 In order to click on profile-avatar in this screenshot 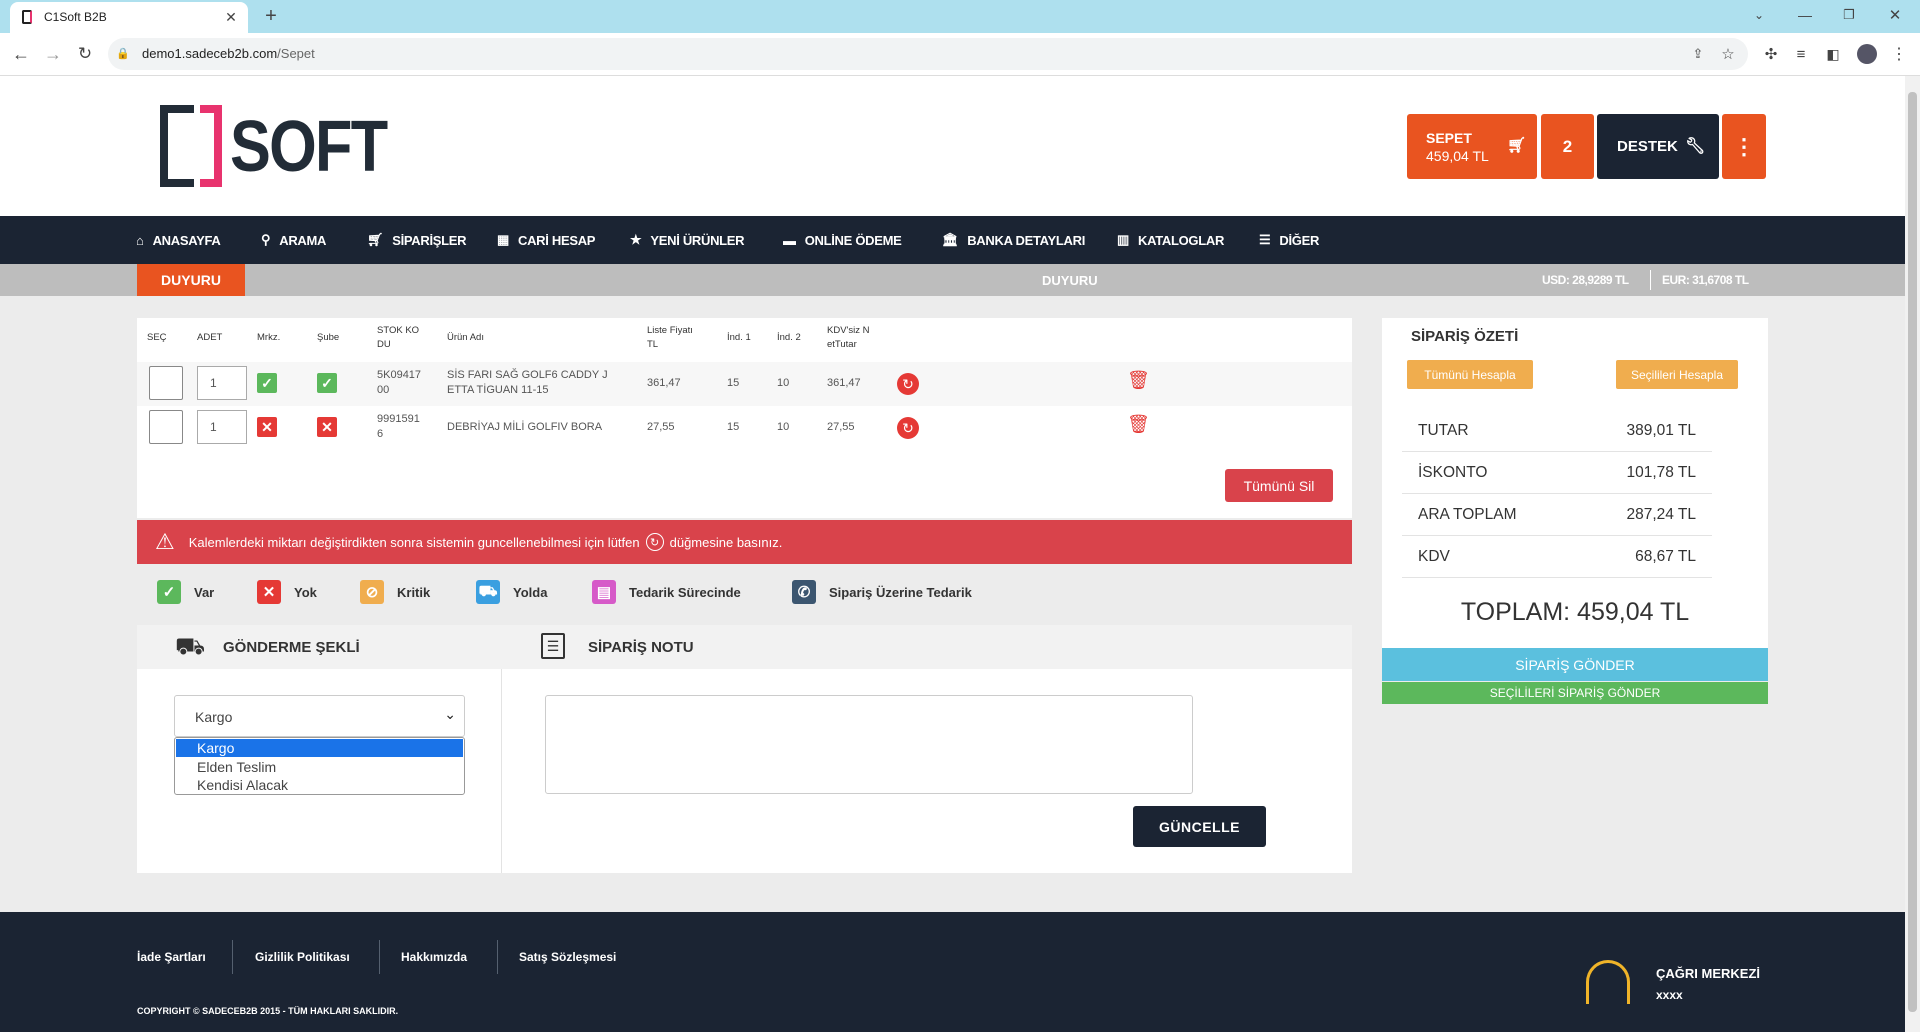, I will do `click(1867, 54)`.